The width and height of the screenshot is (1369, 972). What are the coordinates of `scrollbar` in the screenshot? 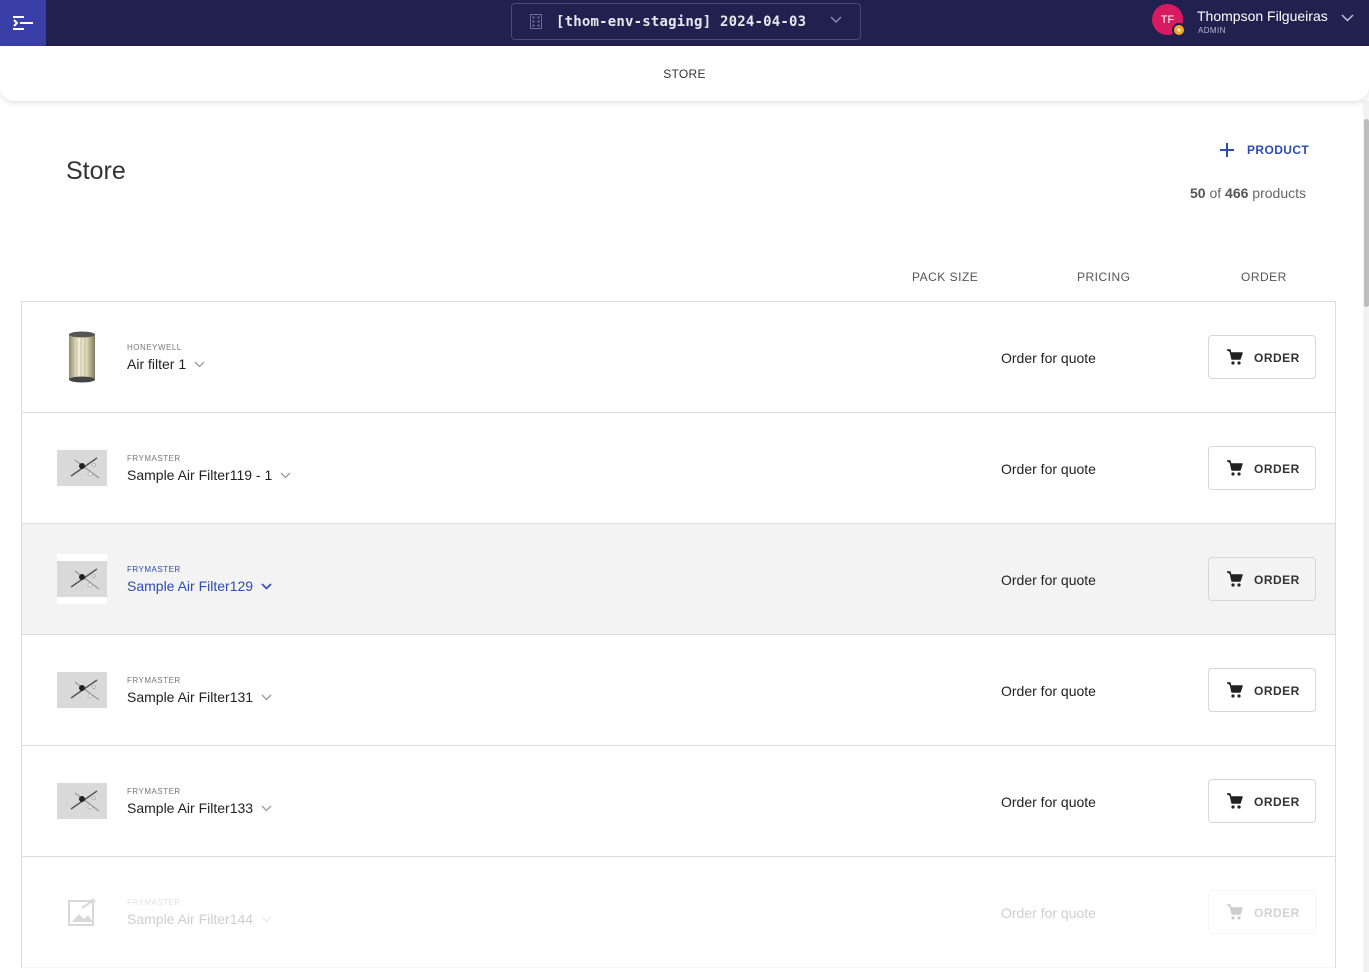 It's located at (1366, 536).